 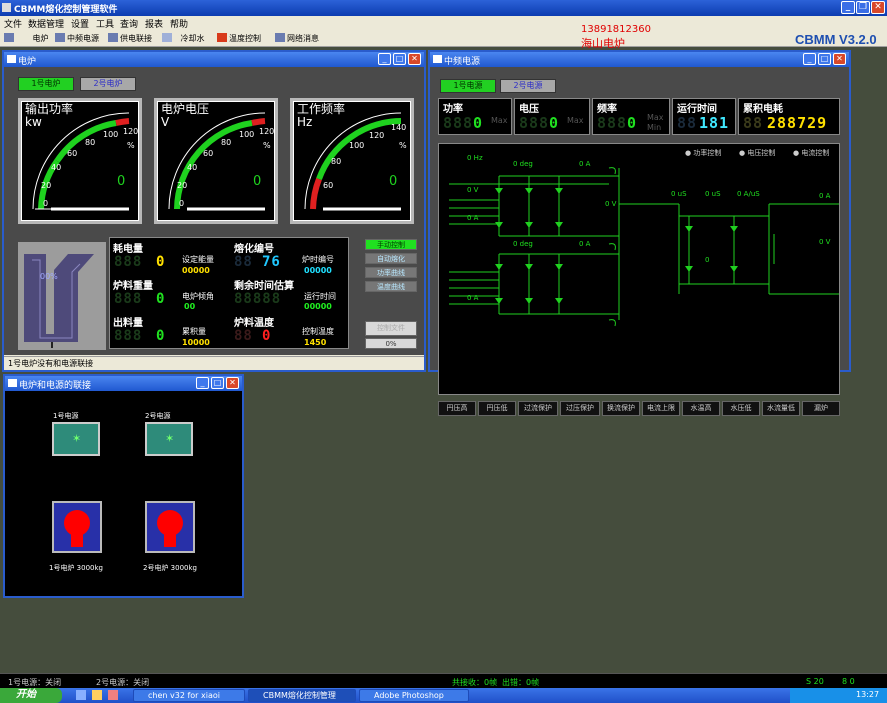 What do you see at coordinates (741, 408) in the screenshot?
I see `protect-button: 水压低` at bounding box center [741, 408].